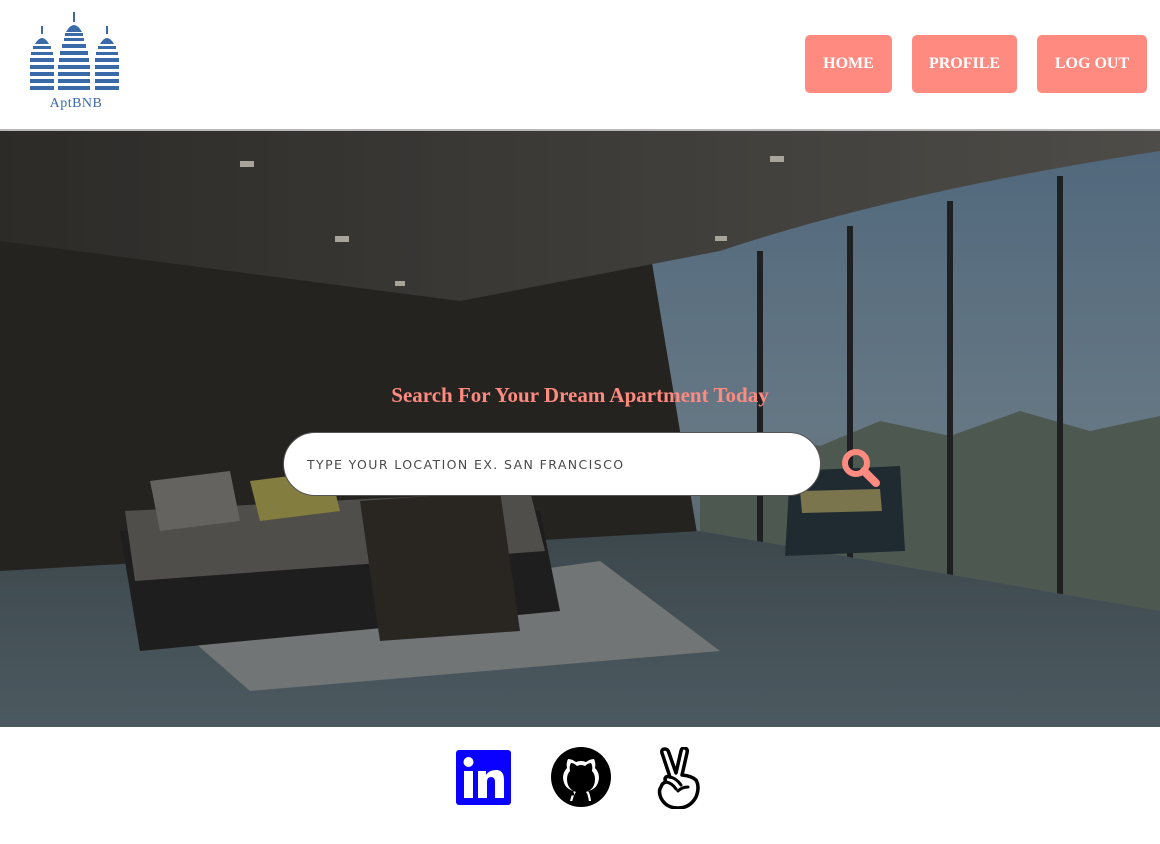  What do you see at coordinates (76, 103) in the screenshot?
I see `logo-text: AptBNB` at bounding box center [76, 103].